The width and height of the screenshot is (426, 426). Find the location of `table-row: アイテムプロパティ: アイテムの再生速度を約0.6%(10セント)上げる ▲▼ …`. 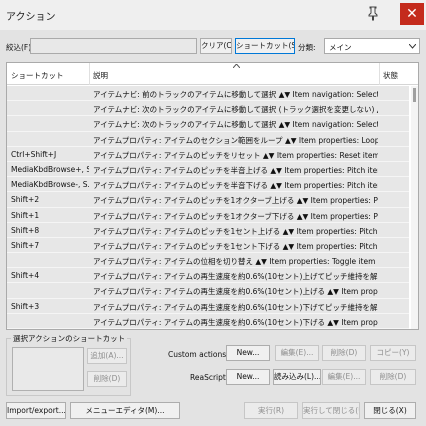

table-row: アイテムプロパティ: アイテムの再生速度を約0.6%(10セント)上げる ▲▼ … is located at coordinates (208, 291).